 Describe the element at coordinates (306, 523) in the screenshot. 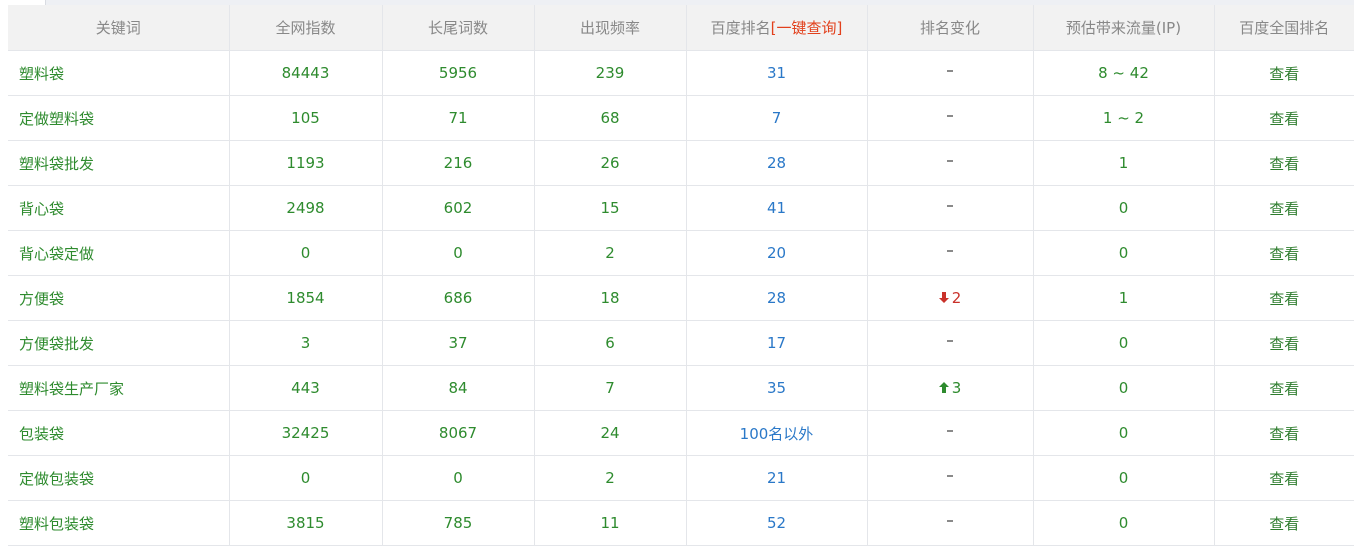

I see `index-cell: 3815` at that location.